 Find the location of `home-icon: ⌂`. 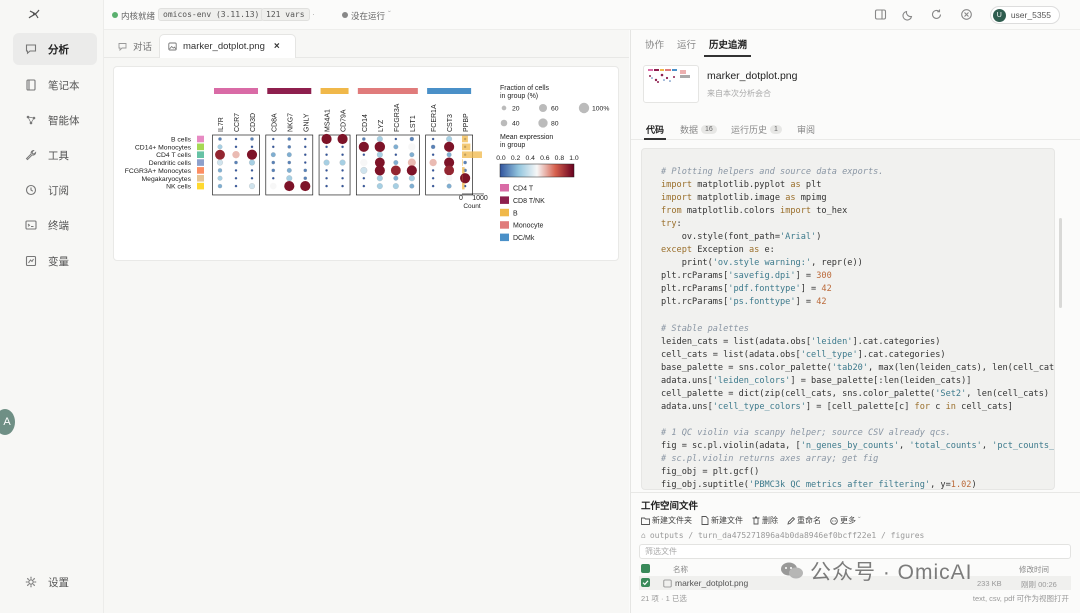

home-icon: ⌂ is located at coordinates (643, 535).